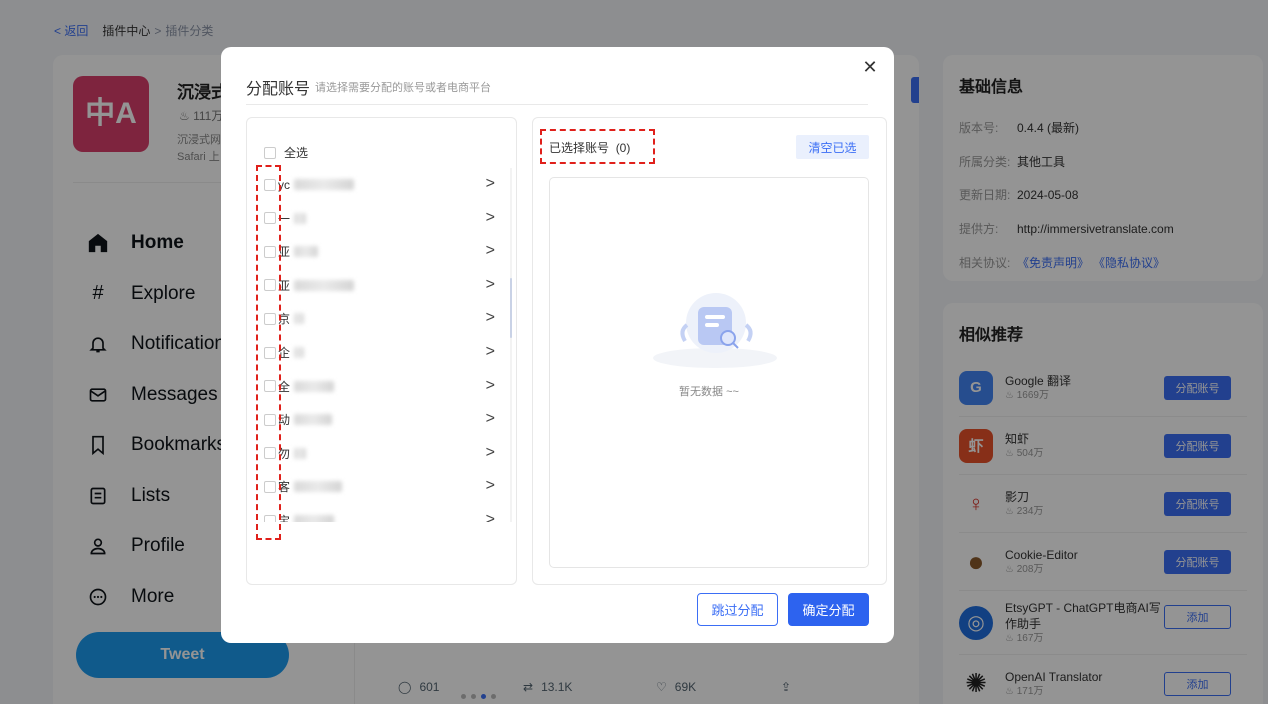 The image size is (1268, 704). Describe the element at coordinates (378, 318) in the screenshot. I see `account-row: 京 >` at that location.